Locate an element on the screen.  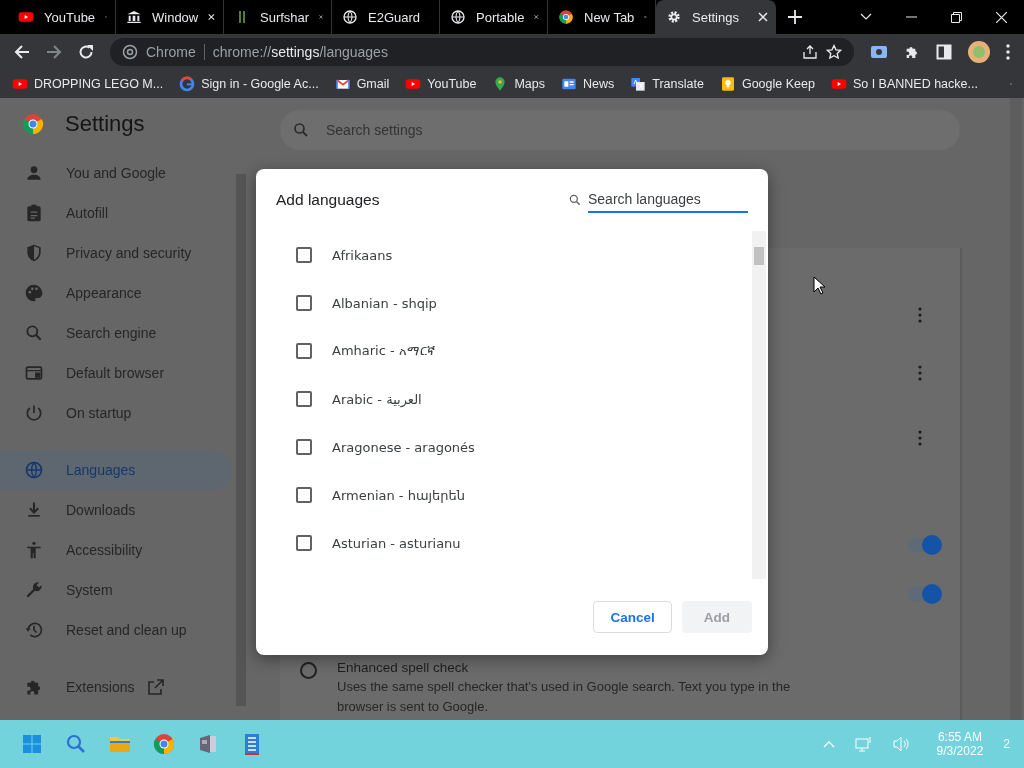
cursor-icon is located at coordinates (819, 285).